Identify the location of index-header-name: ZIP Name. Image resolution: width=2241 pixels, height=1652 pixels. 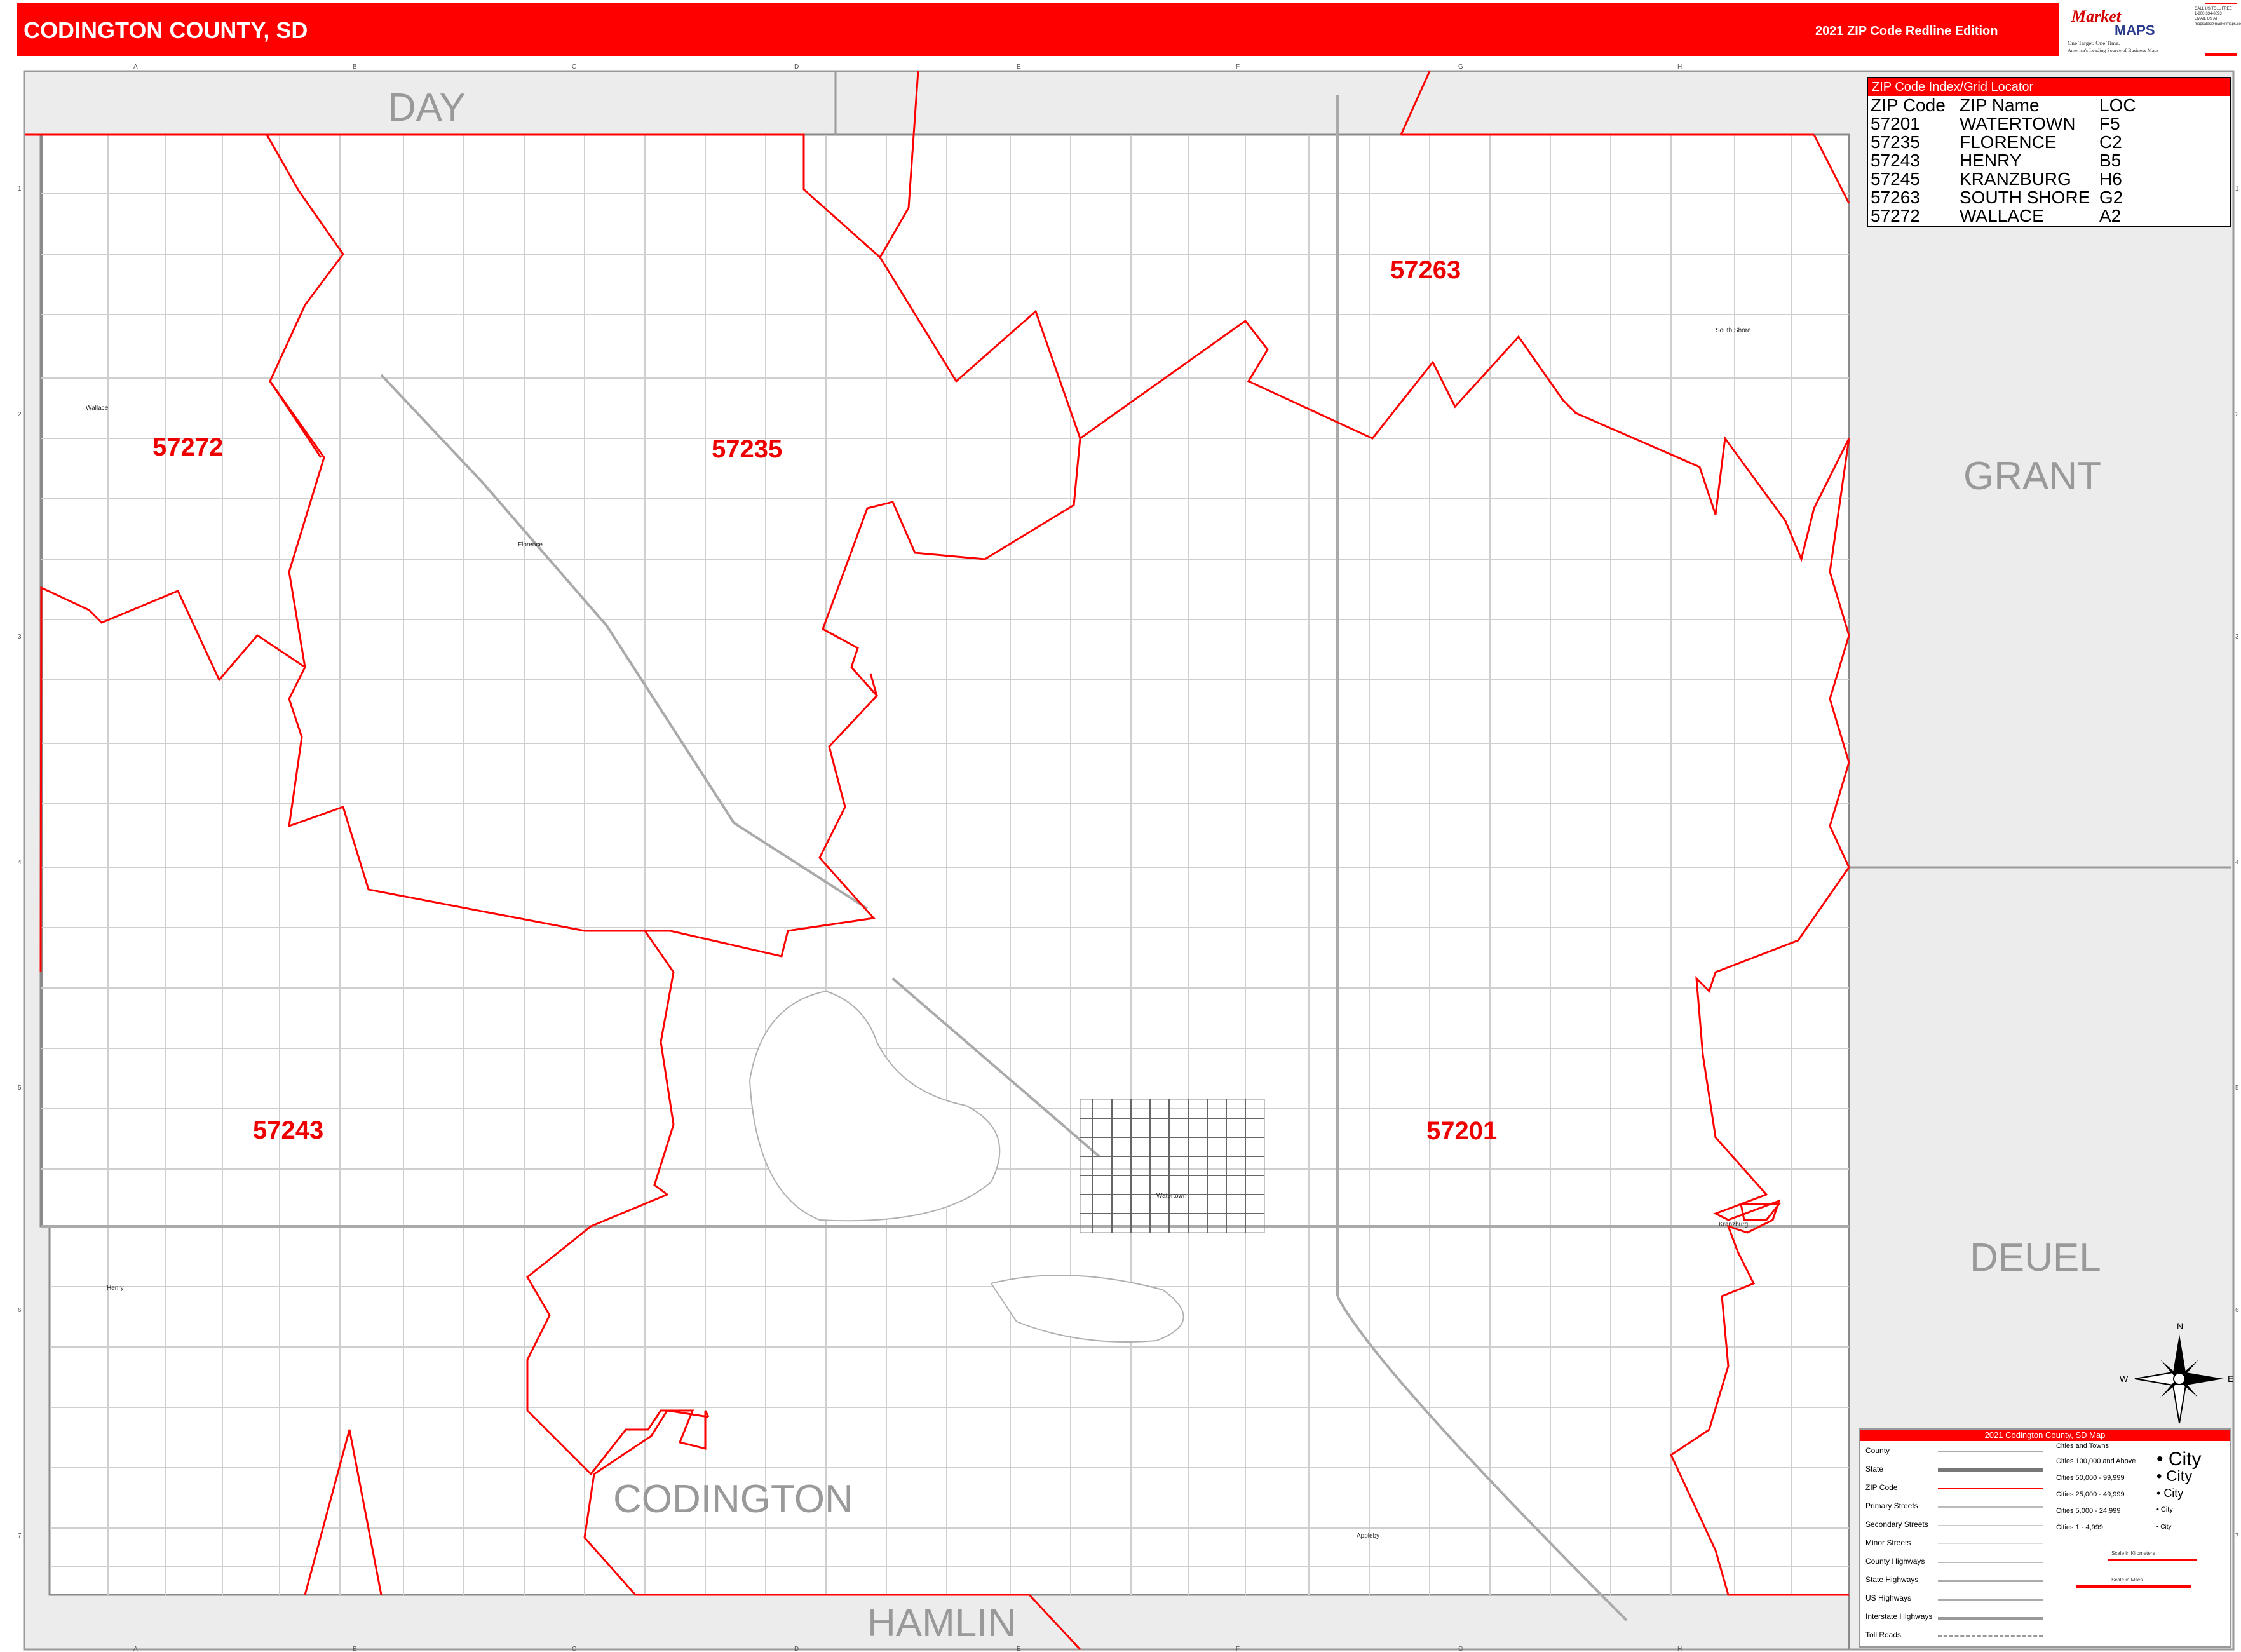
(2000, 105).